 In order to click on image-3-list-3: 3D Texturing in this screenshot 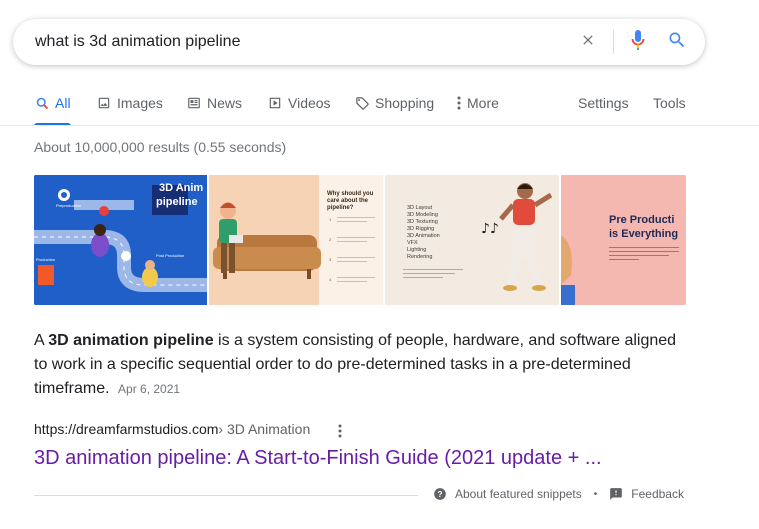, I will do `click(422, 222)`.